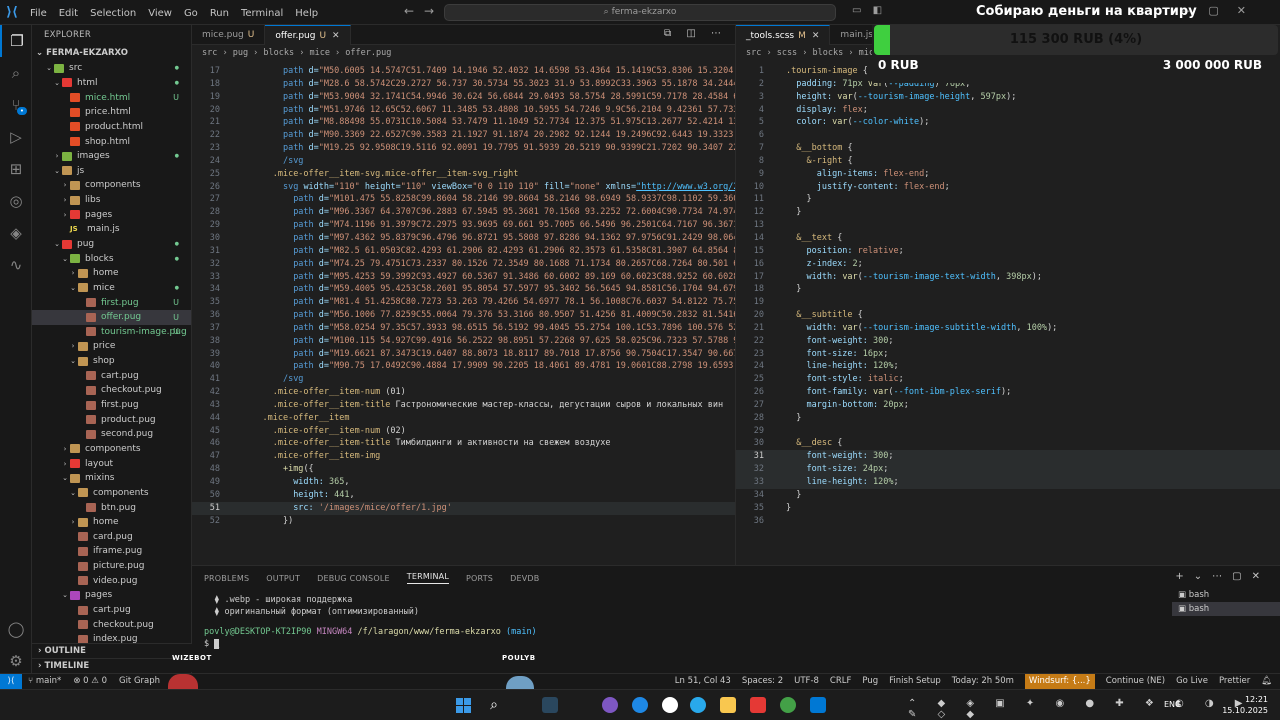  What do you see at coordinates (1203, 576) in the screenshot?
I see `chevron-down-icon: ⌄` at bounding box center [1203, 576].